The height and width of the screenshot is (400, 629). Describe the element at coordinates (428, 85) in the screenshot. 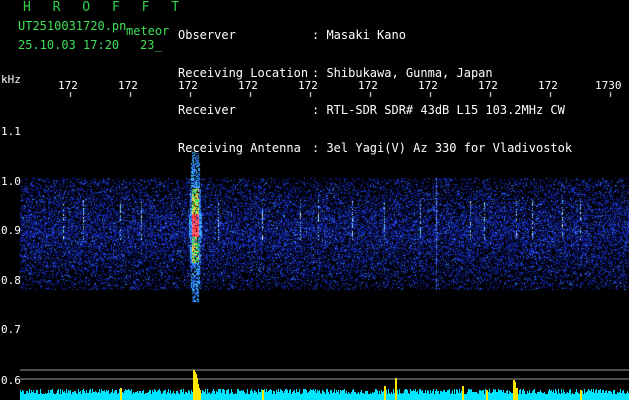

I see `x-tick-label: 172` at that location.